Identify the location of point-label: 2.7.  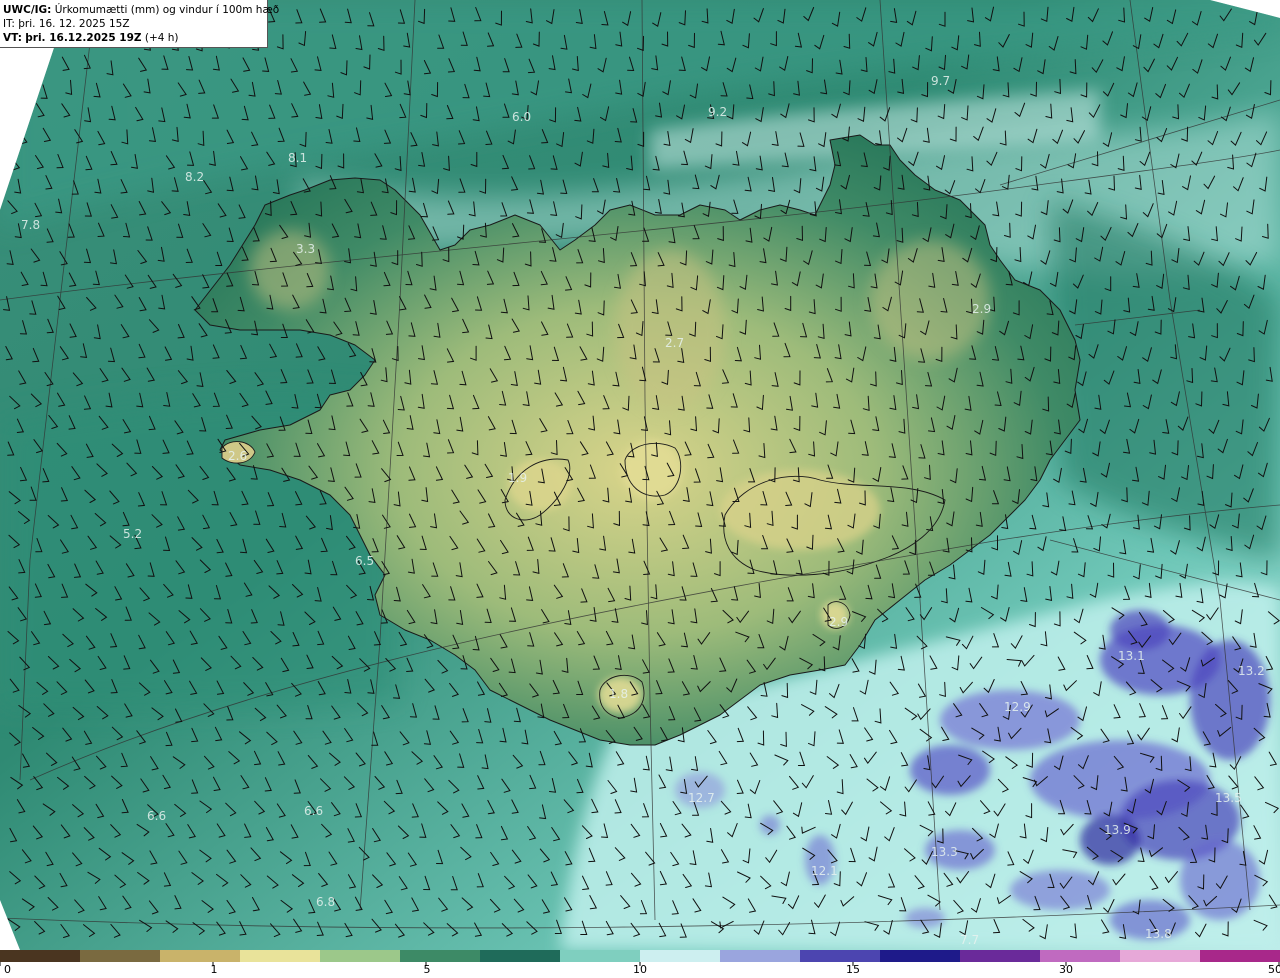
(674, 343).